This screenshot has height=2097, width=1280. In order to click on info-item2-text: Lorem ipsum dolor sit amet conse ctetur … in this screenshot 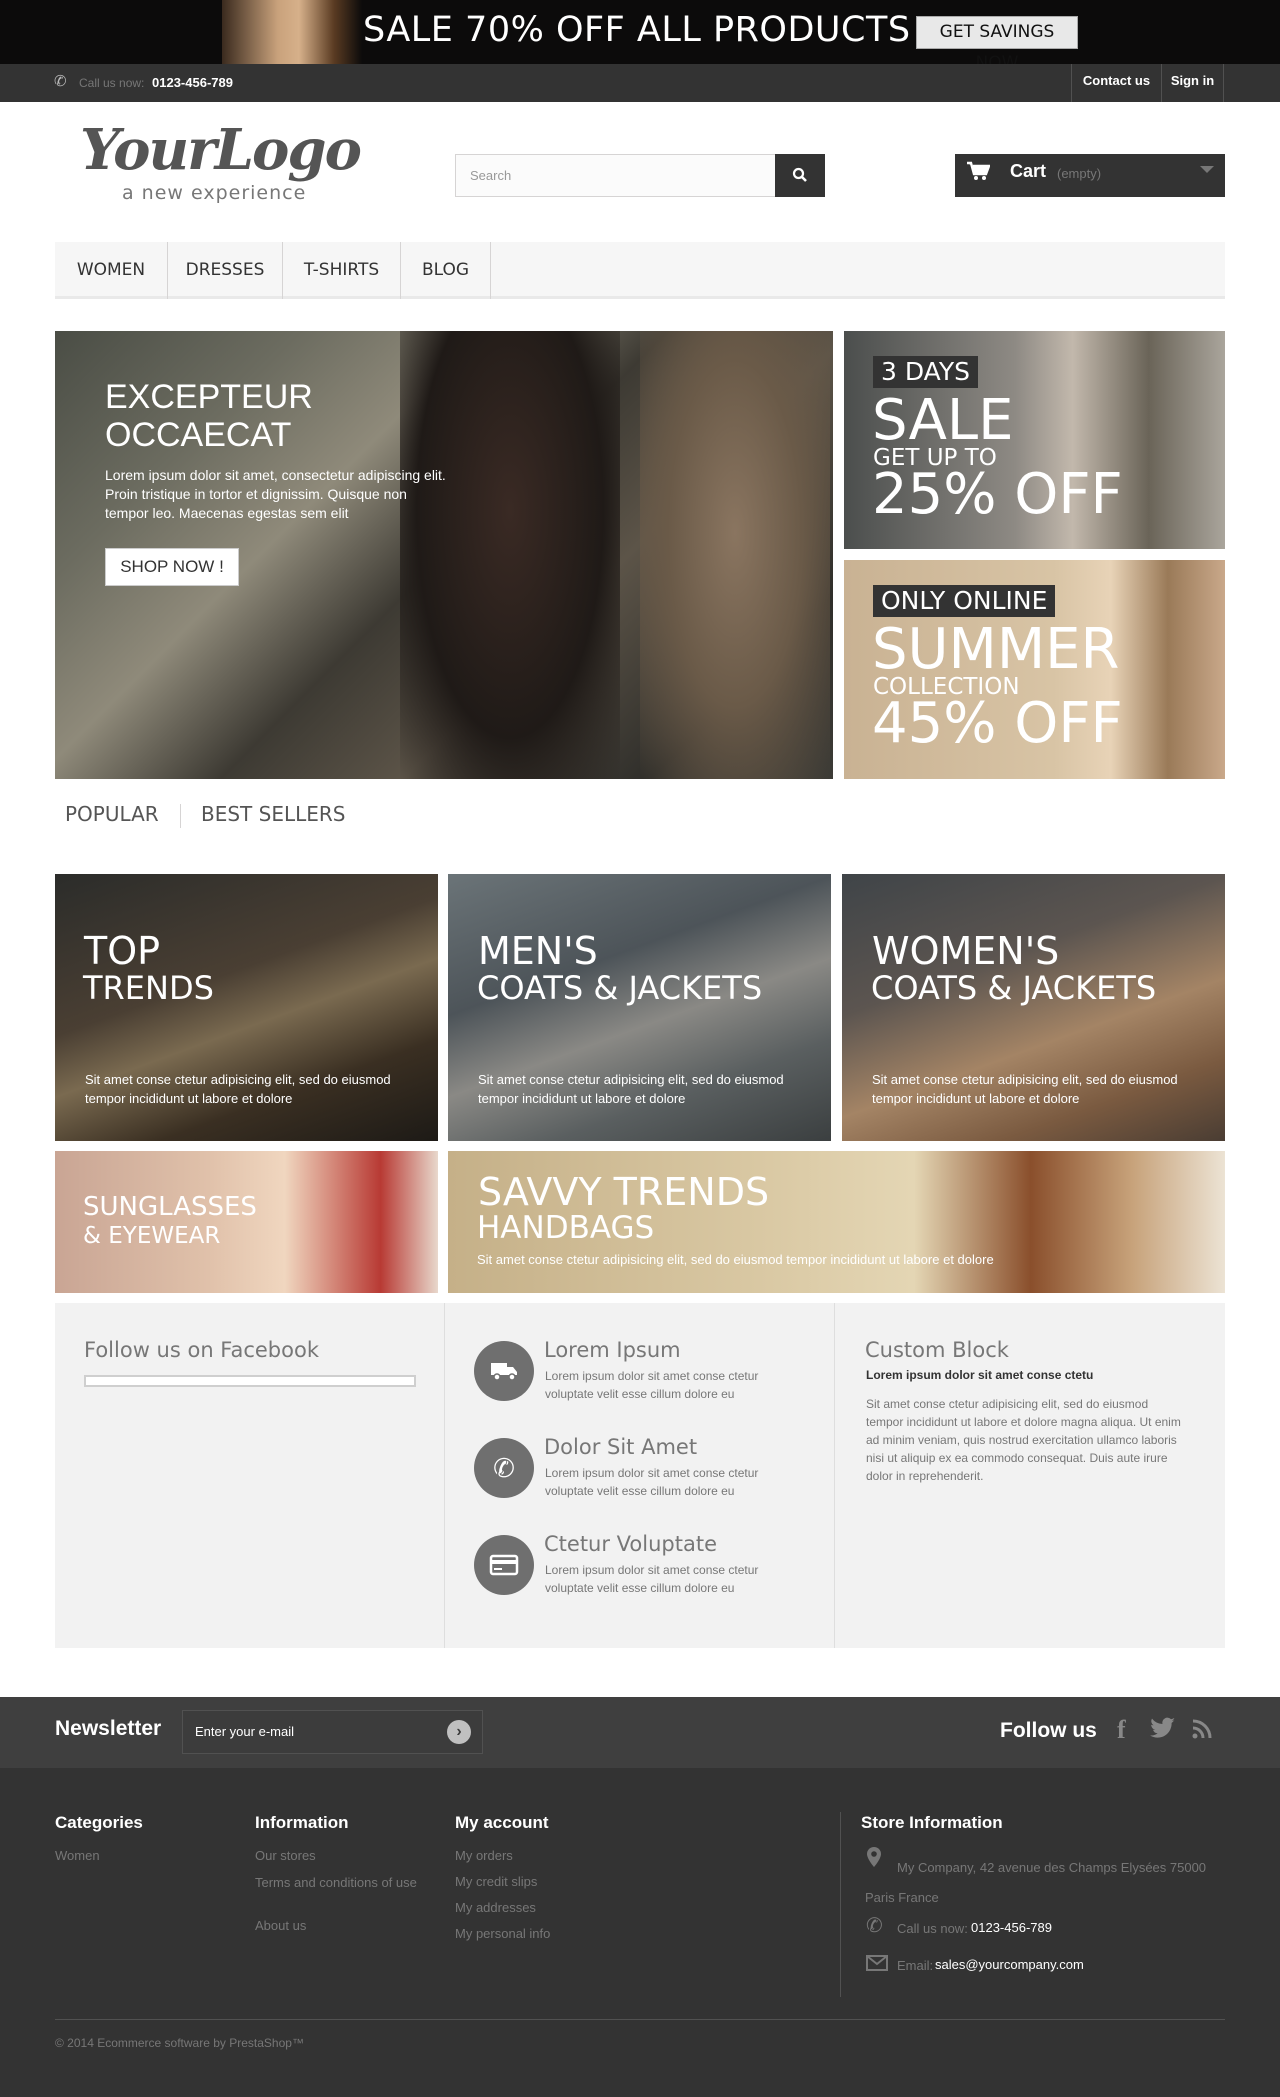, I will do `click(652, 1482)`.